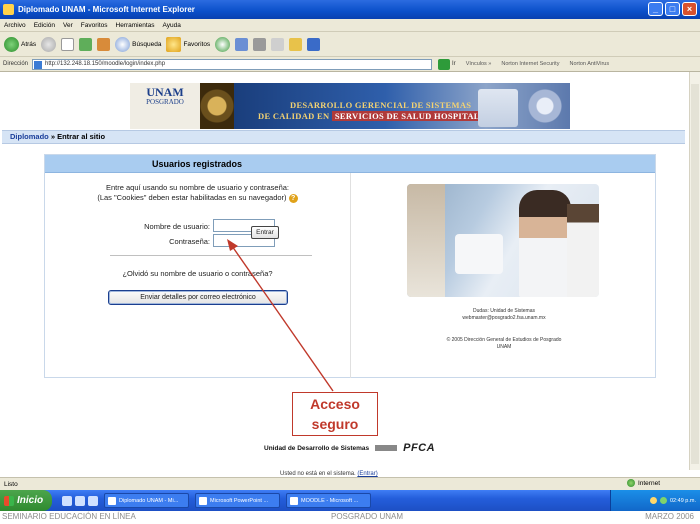 The width and height of the screenshot is (700, 524). I want to click on print-icon, so click(260, 44).